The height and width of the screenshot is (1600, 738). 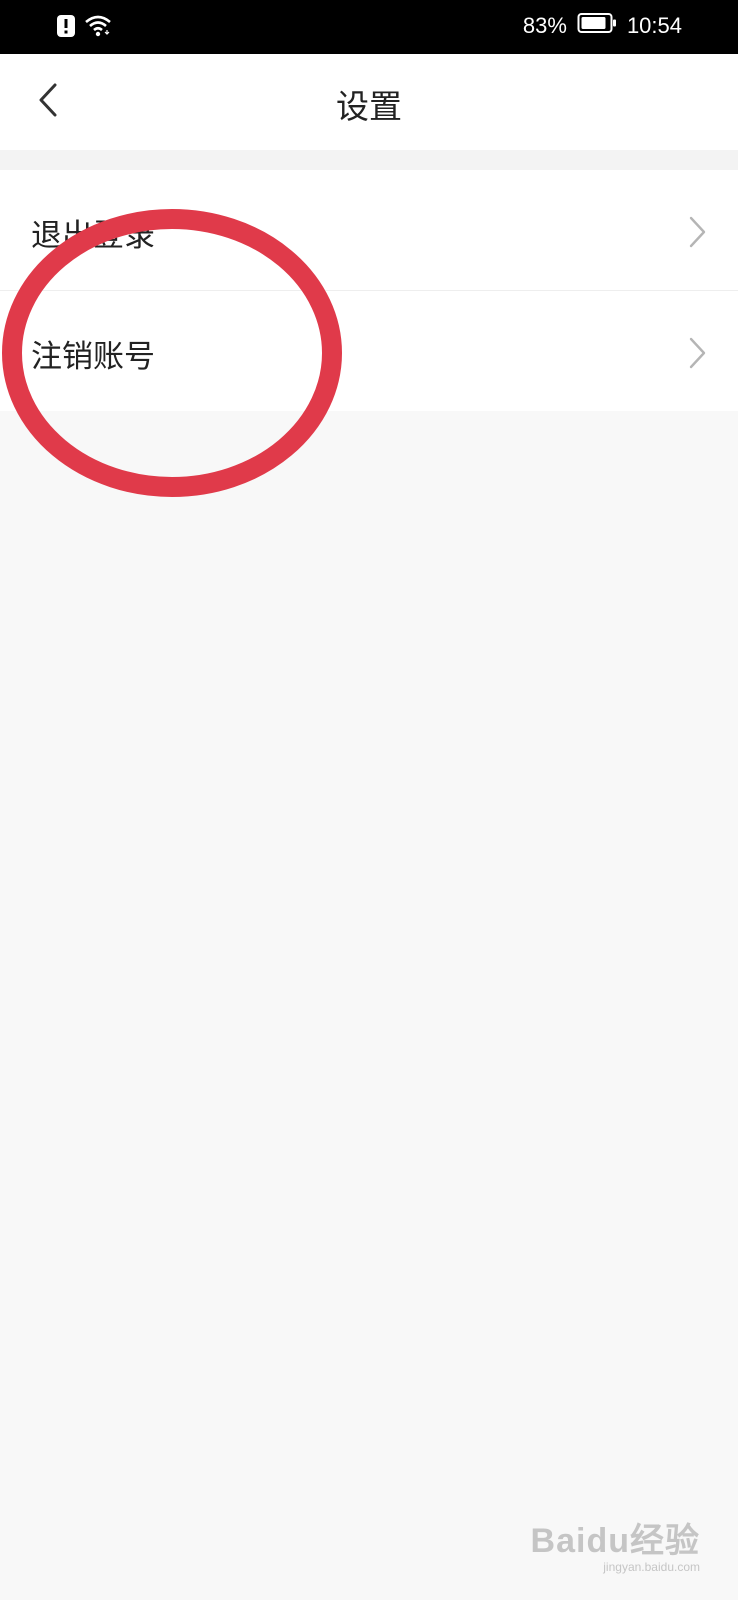 I want to click on wifi-icon, so click(x=98, y=28).